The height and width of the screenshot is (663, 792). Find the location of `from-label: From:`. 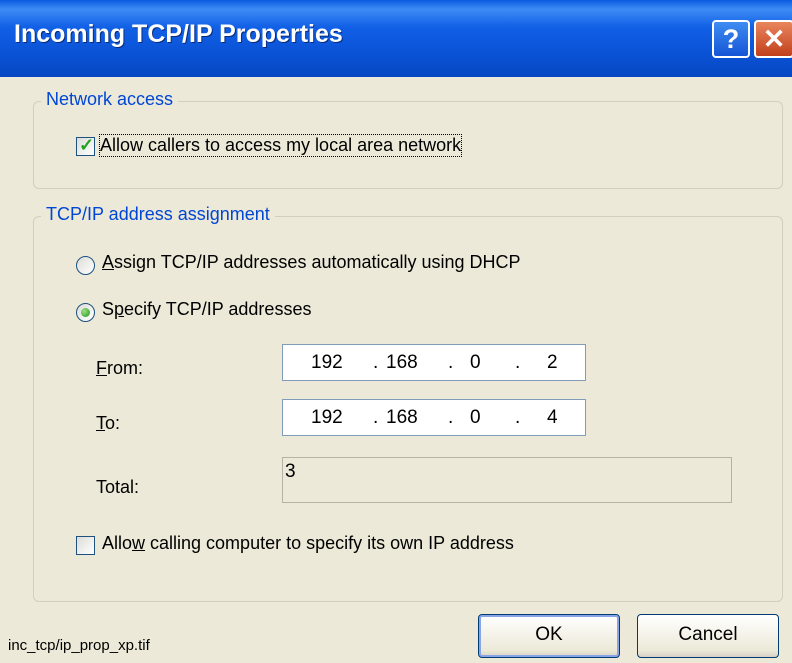

from-label: From: is located at coordinates (119, 368).